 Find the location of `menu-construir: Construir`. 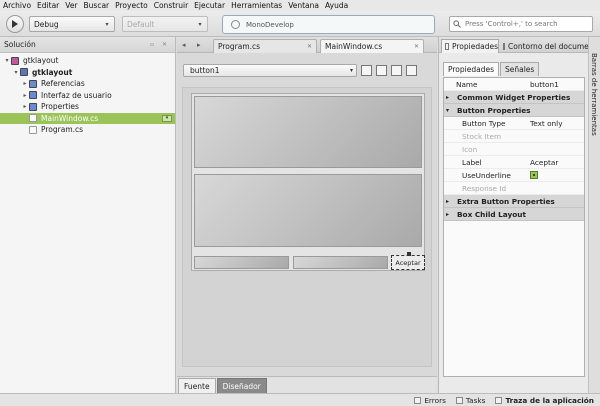

menu-construir: Construir is located at coordinates (171, 5).